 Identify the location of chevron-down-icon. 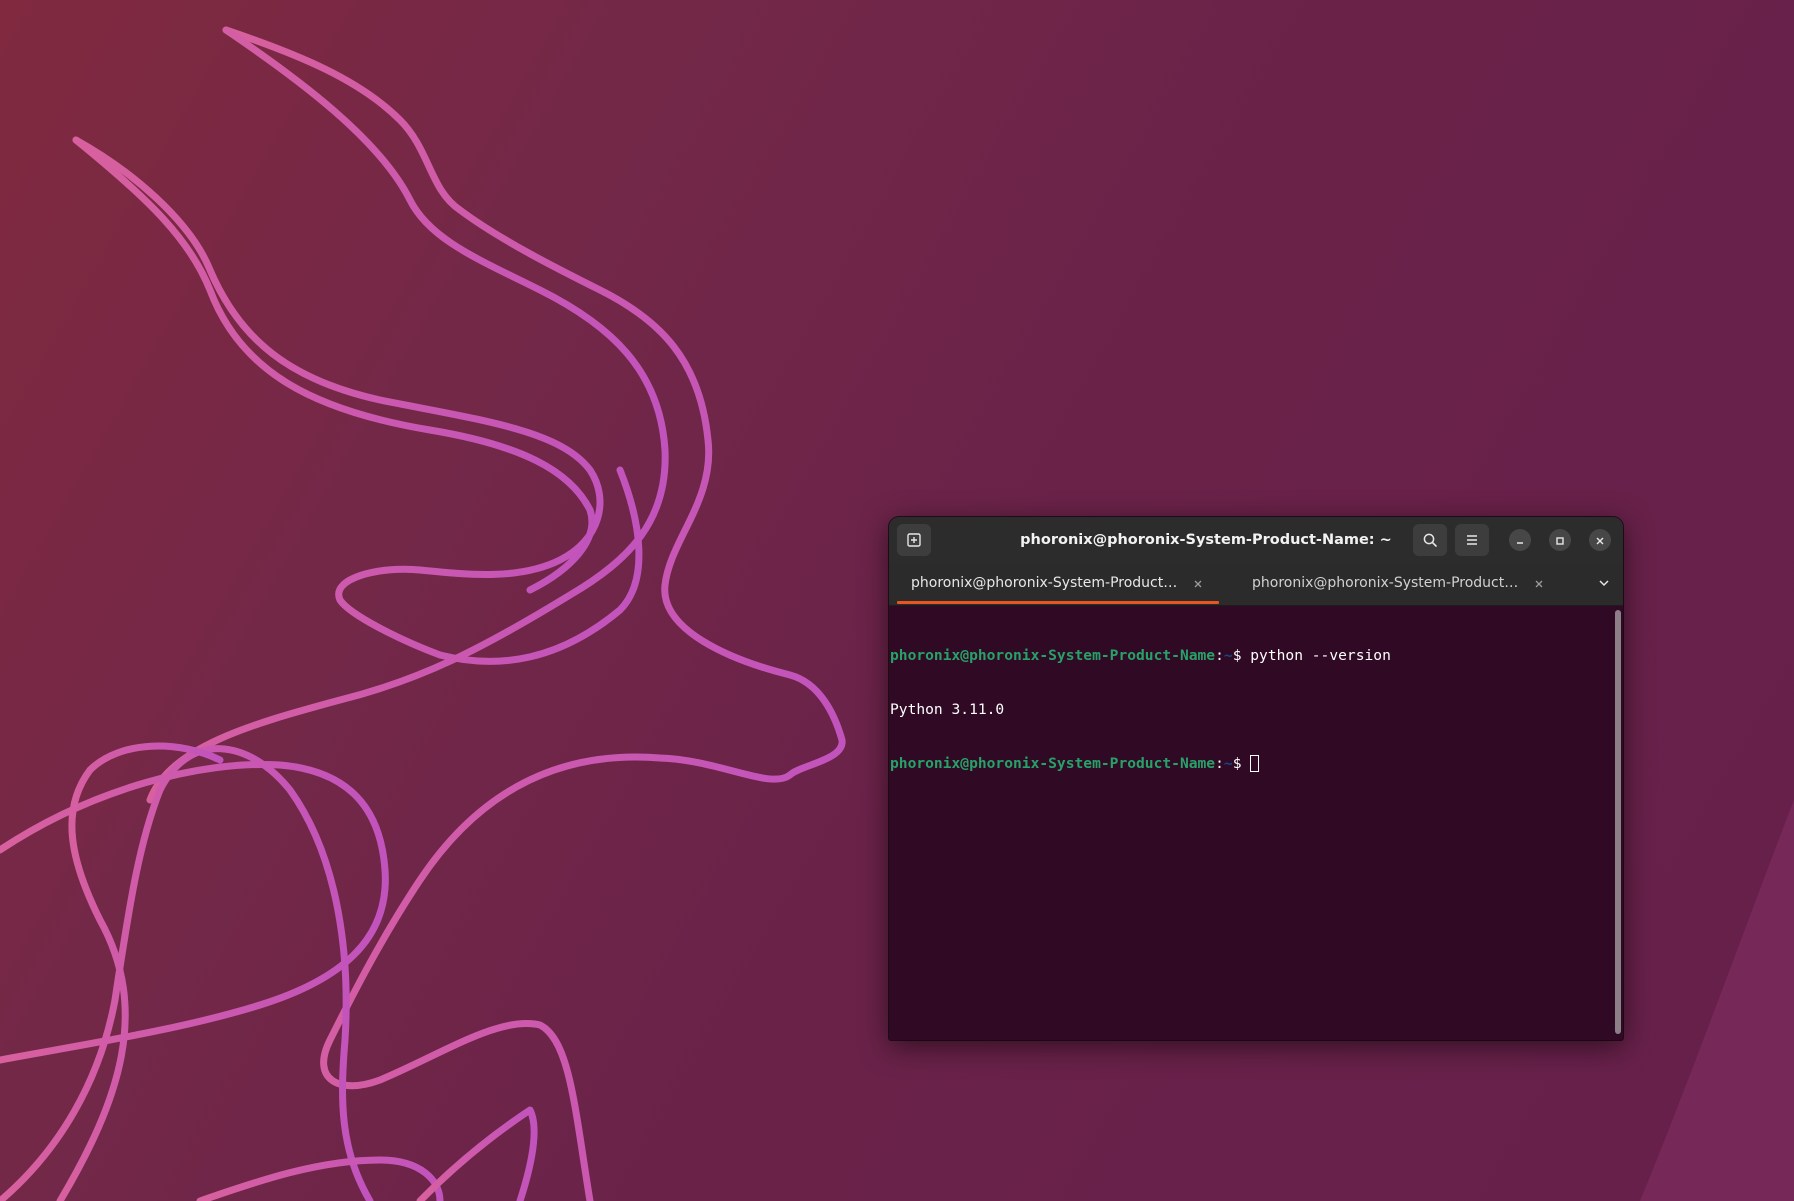
(1604, 584).